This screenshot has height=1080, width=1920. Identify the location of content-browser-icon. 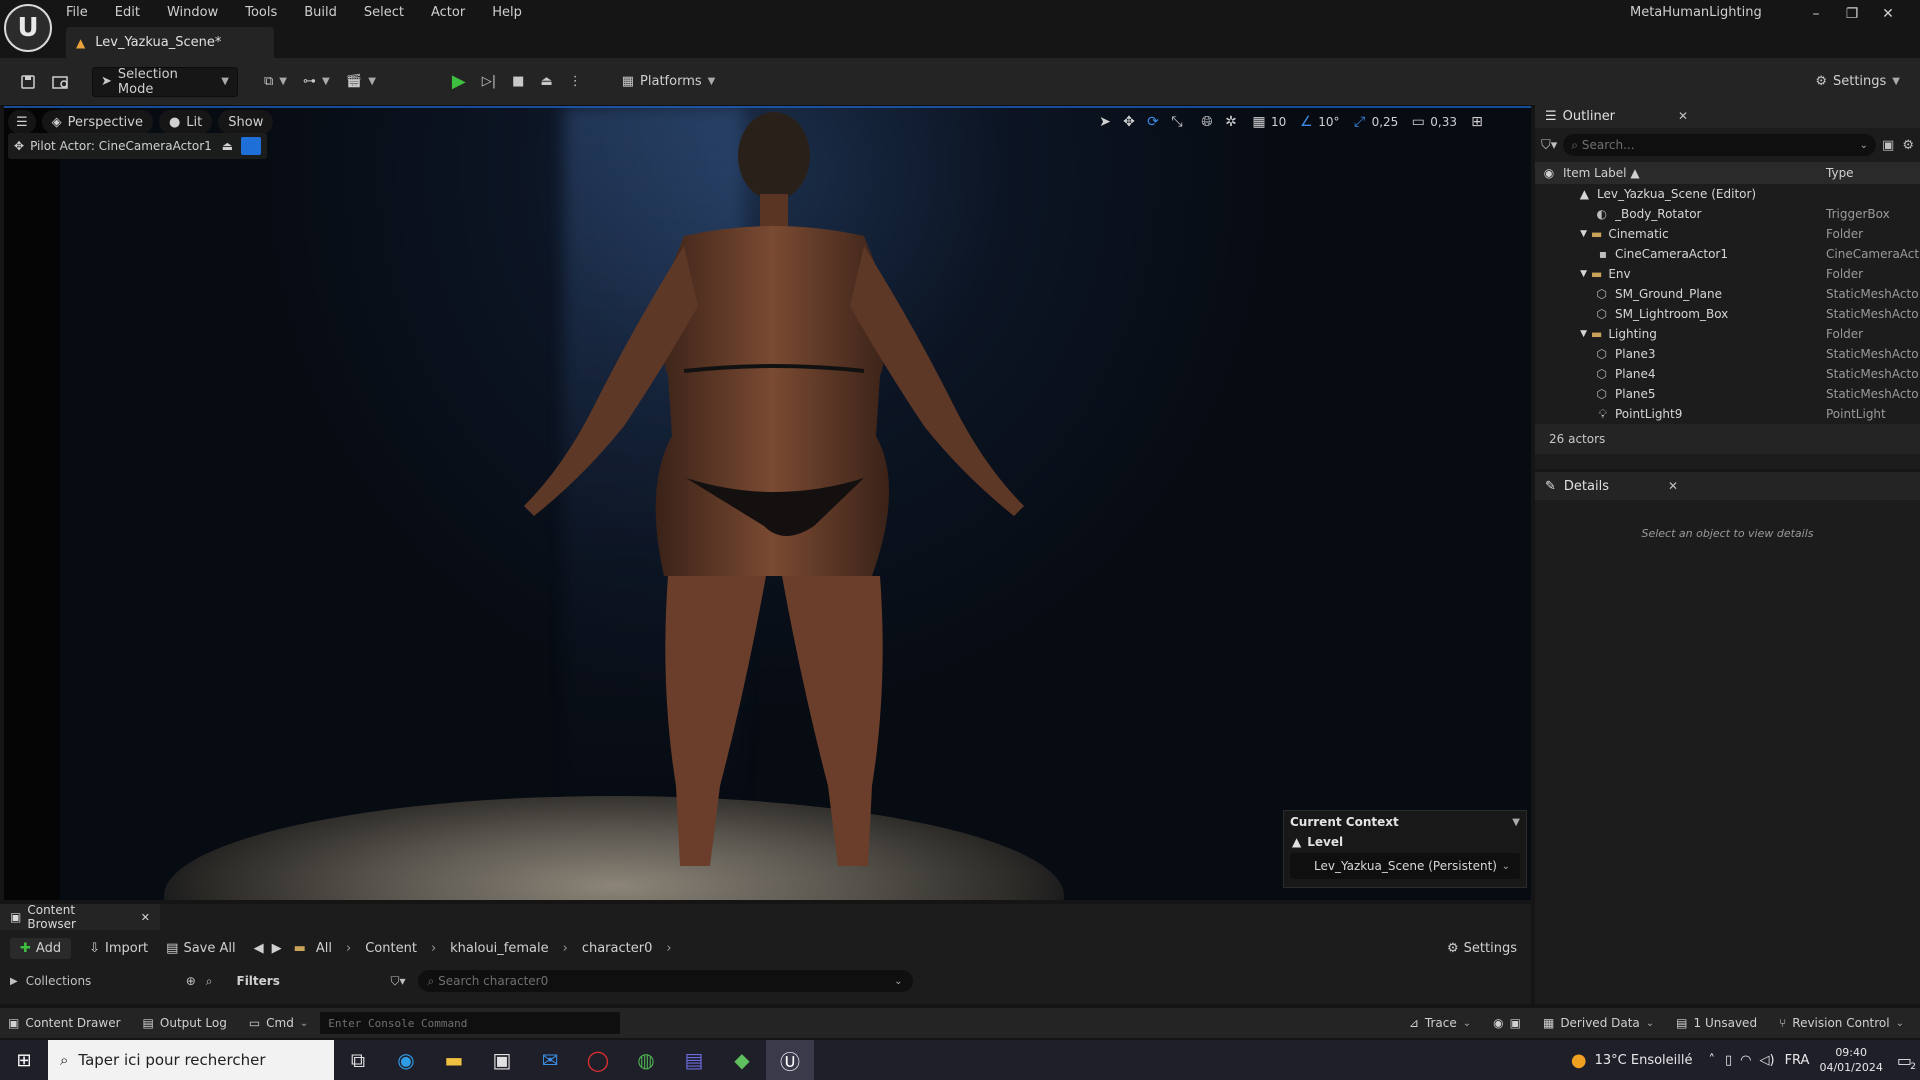
(61, 82).